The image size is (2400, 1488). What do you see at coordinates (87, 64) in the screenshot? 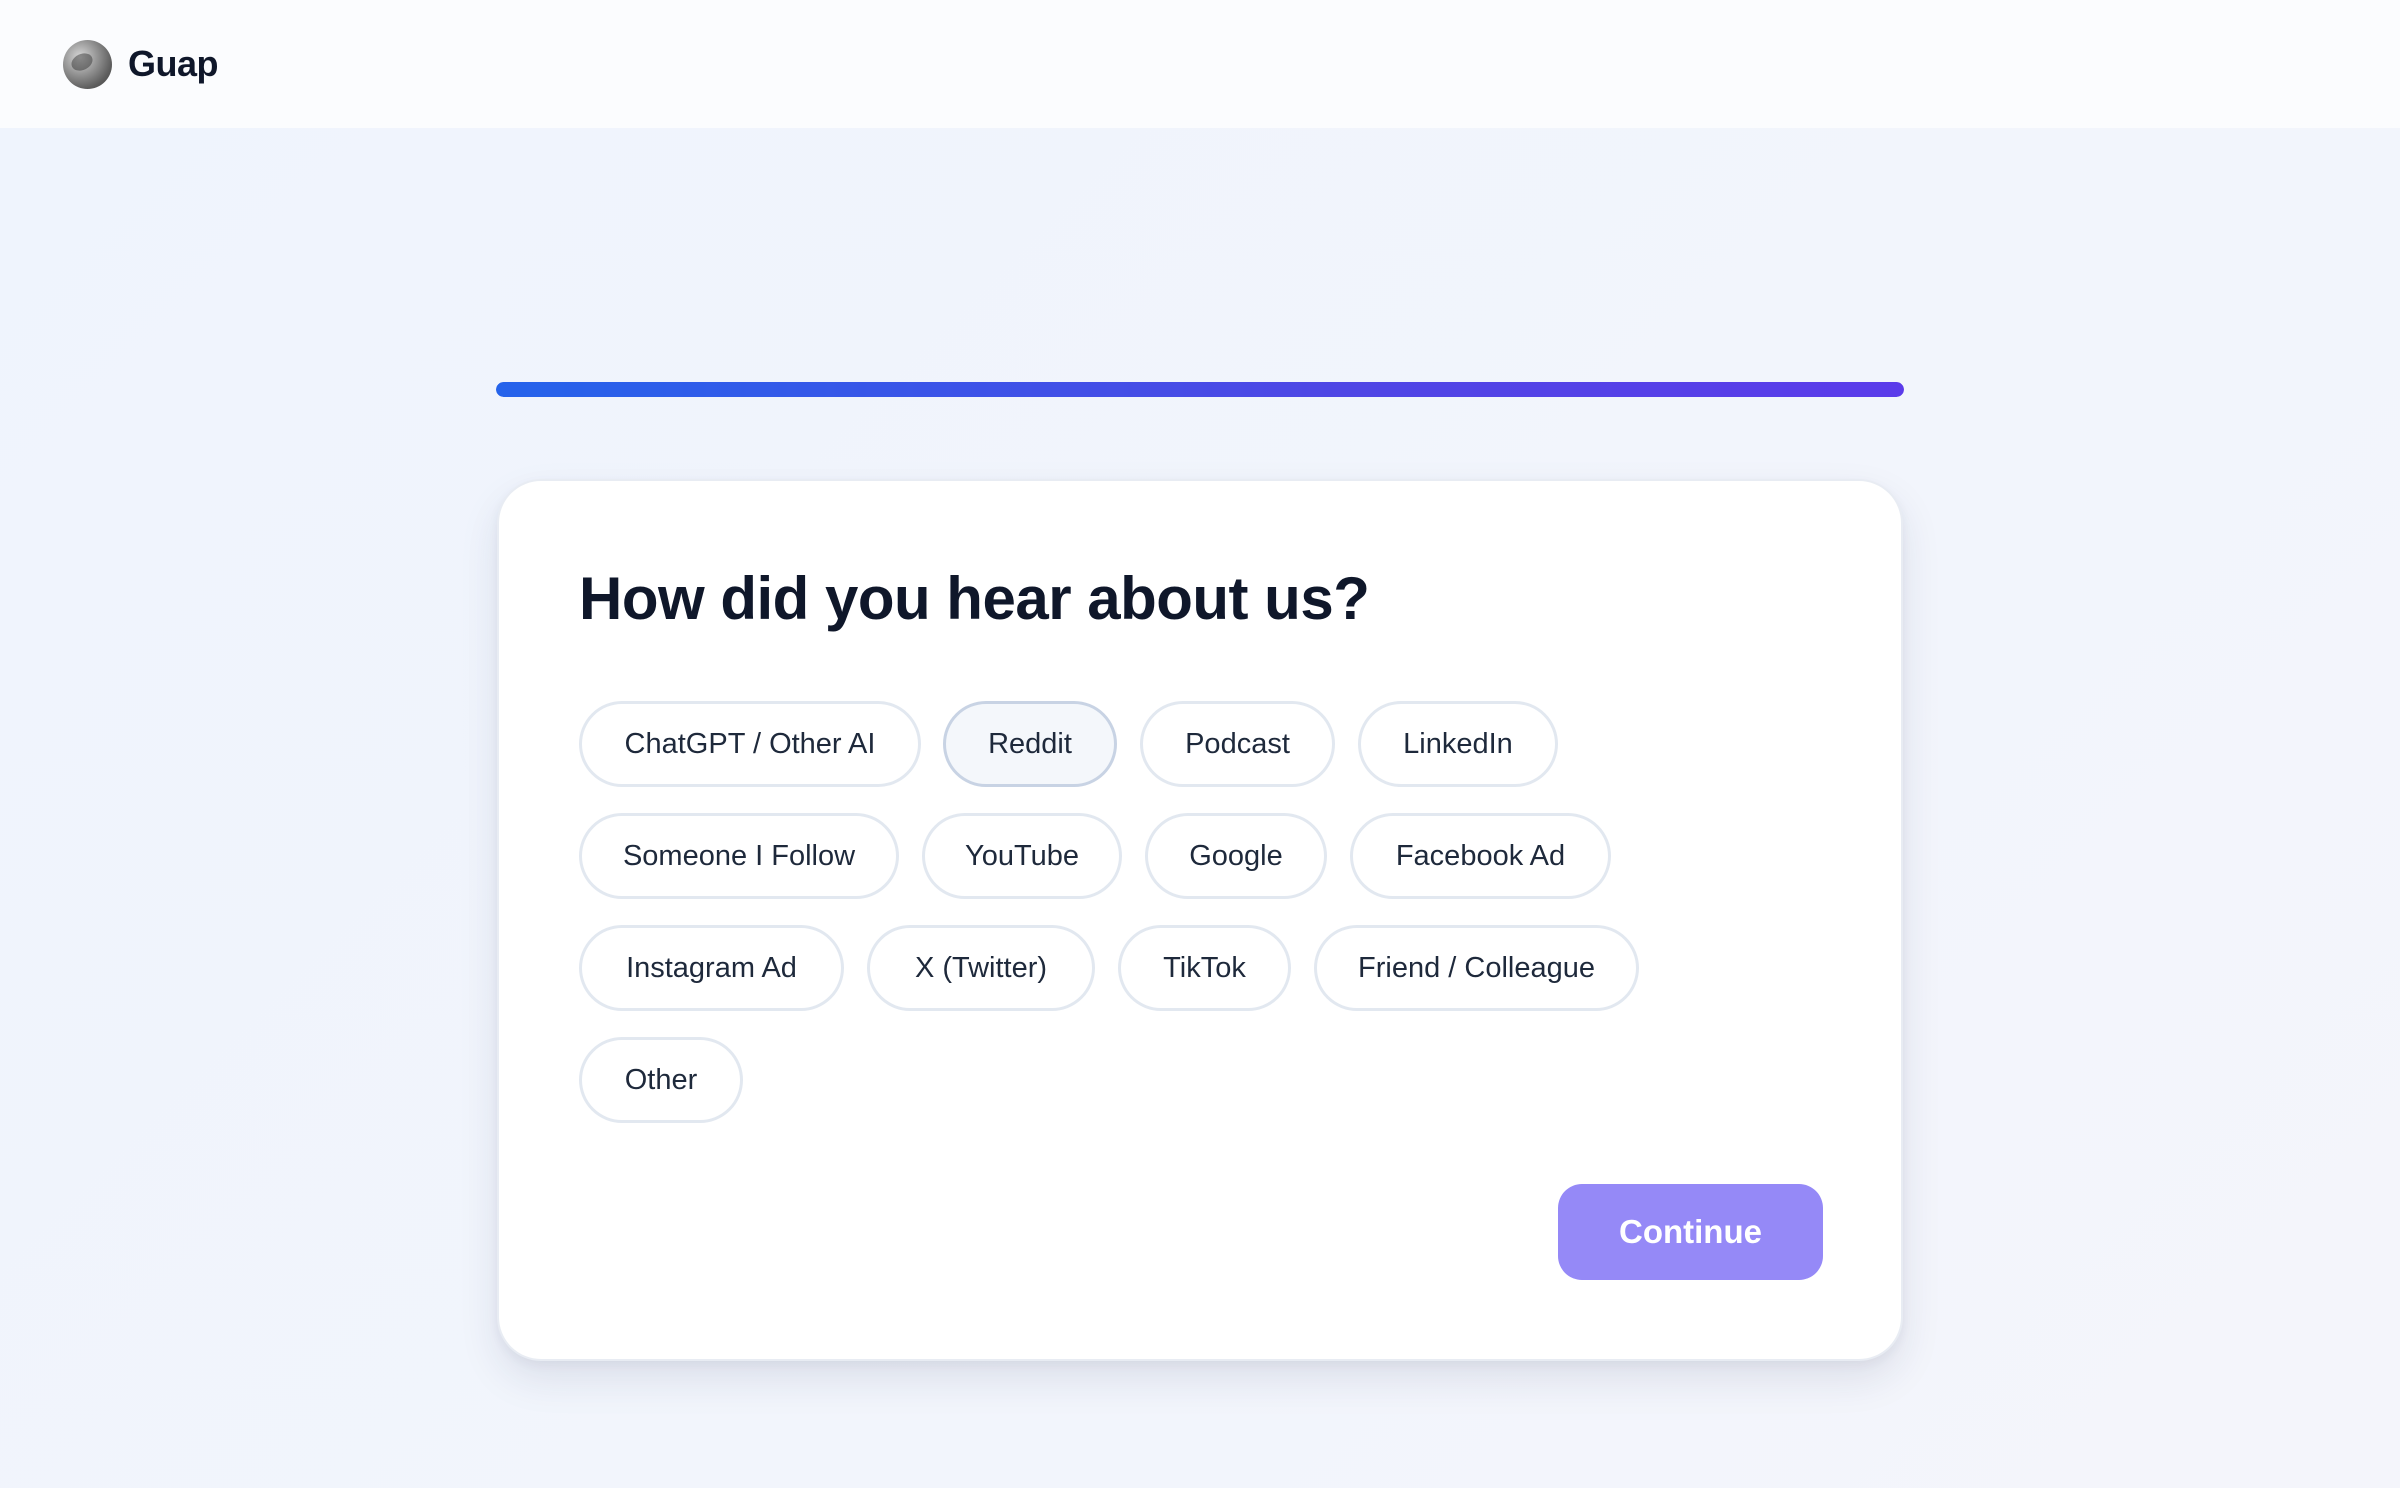
I see `globe-logo-icon` at bounding box center [87, 64].